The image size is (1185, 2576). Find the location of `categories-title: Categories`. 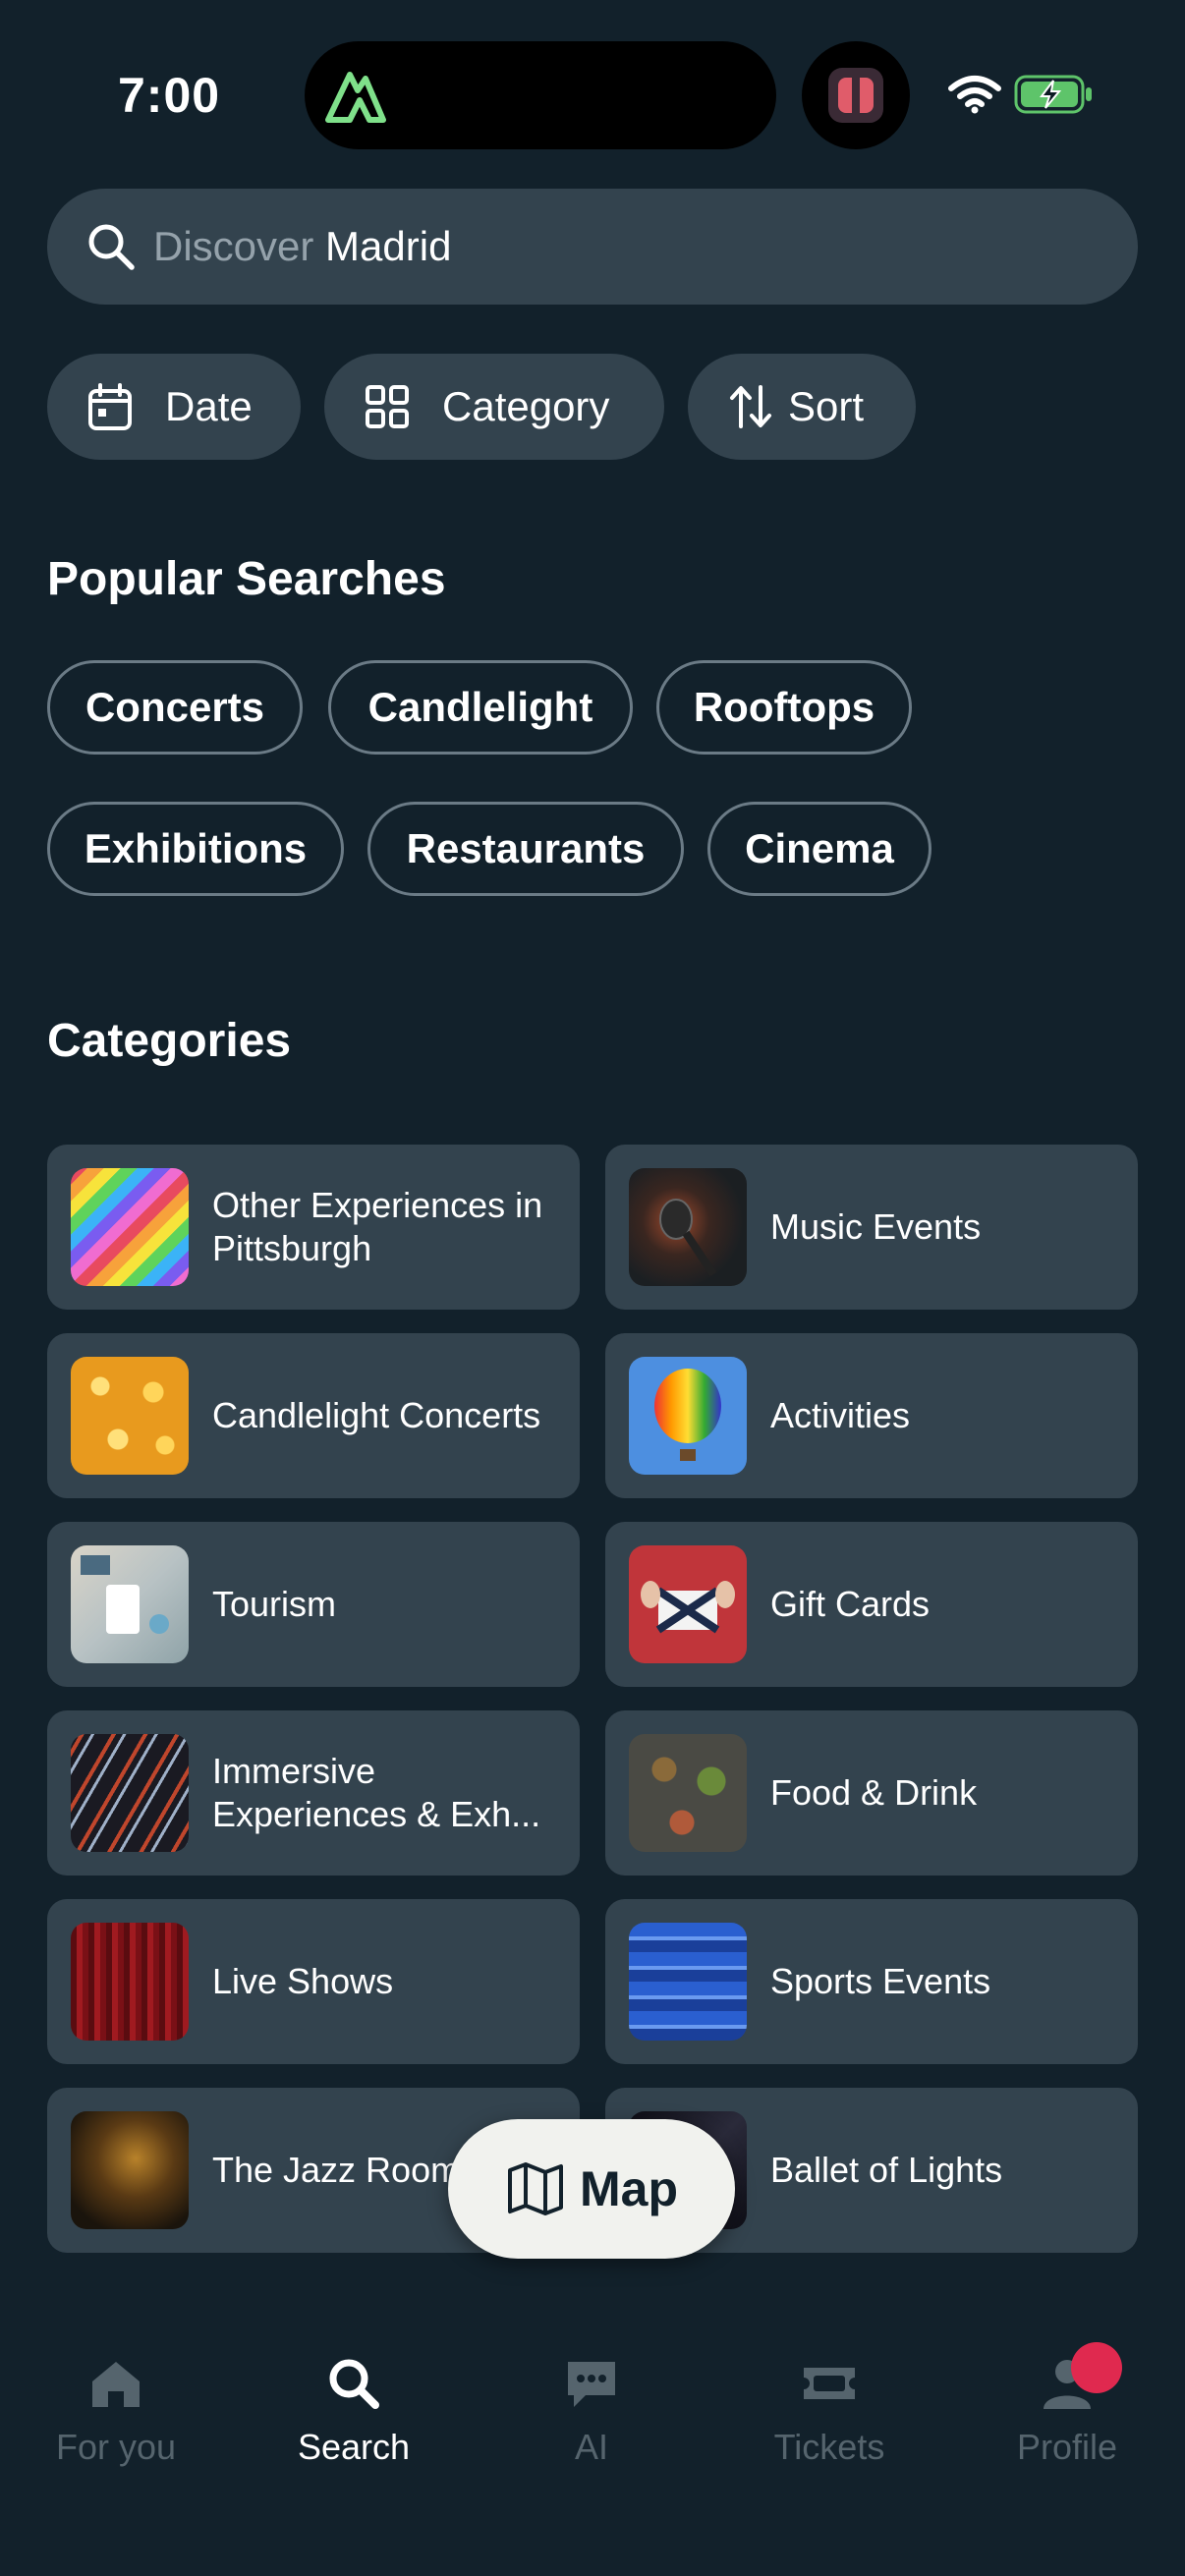

categories-title: Categories is located at coordinates (169, 1041).